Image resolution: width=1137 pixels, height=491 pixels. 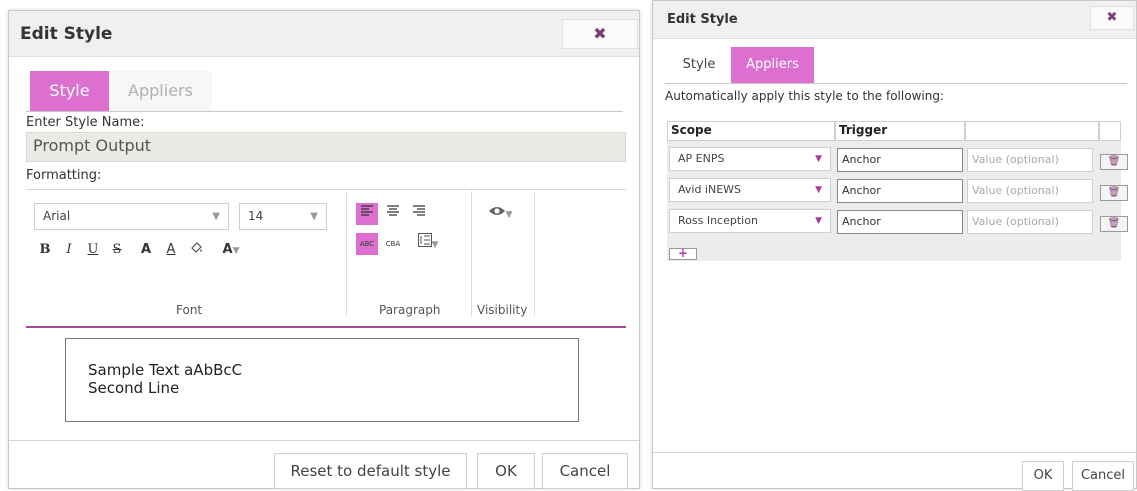 I want to click on style-preview: Sample Text aAbBcC Second Line, so click(x=322, y=380).